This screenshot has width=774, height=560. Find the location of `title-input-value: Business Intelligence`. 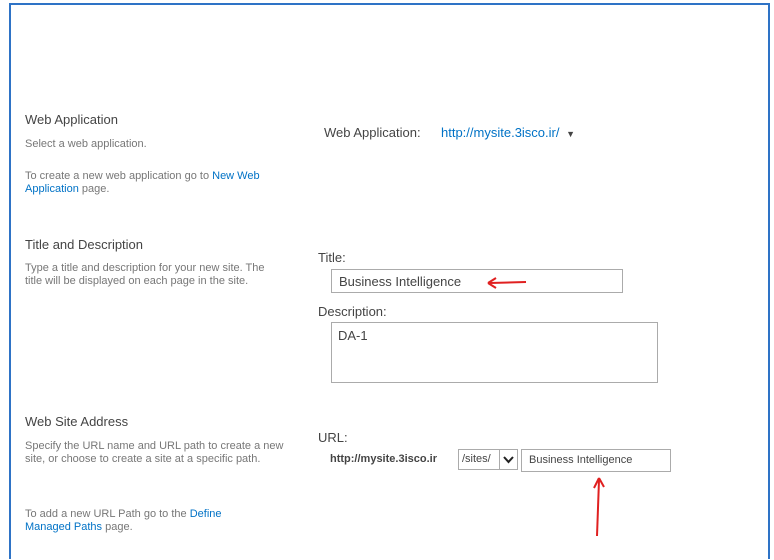

title-input-value: Business Intelligence is located at coordinates (400, 281).